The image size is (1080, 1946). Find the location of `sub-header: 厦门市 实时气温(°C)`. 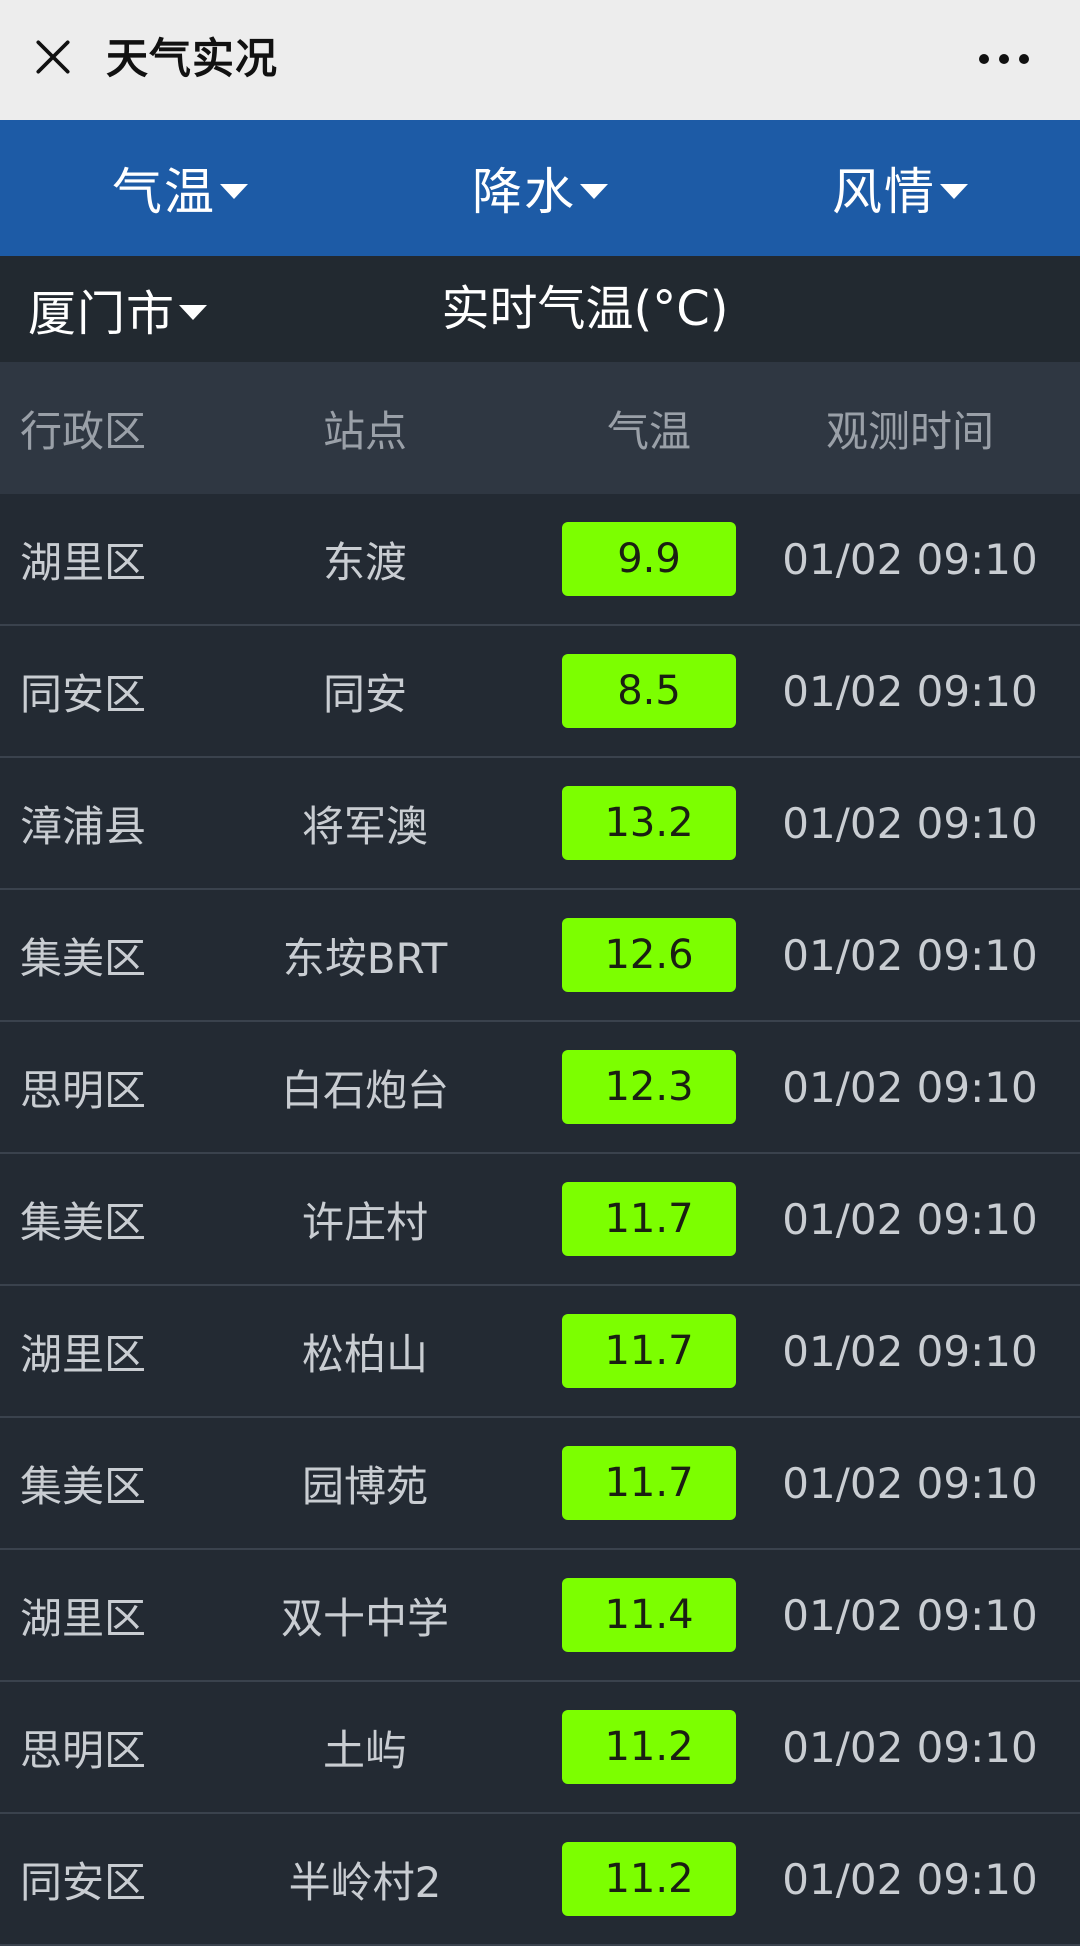

sub-header: 厦门市 实时气温(°C) is located at coordinates (540, 309).